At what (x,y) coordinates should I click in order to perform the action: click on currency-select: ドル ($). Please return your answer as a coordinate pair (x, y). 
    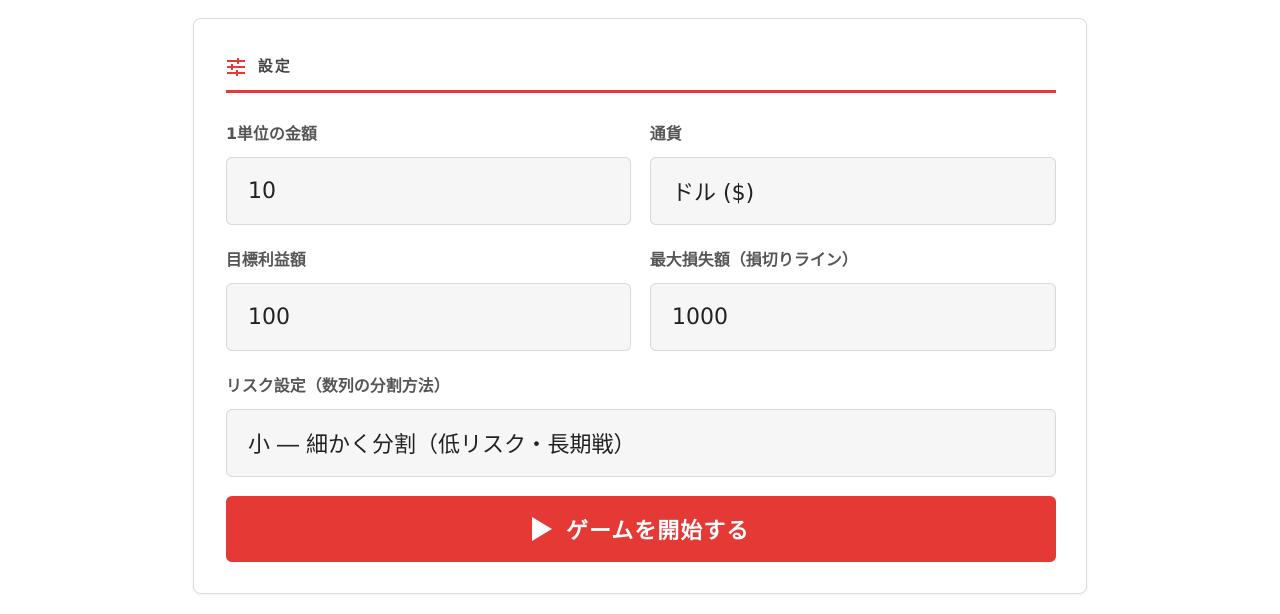
    Looking at the image, I should click on (853, 191).